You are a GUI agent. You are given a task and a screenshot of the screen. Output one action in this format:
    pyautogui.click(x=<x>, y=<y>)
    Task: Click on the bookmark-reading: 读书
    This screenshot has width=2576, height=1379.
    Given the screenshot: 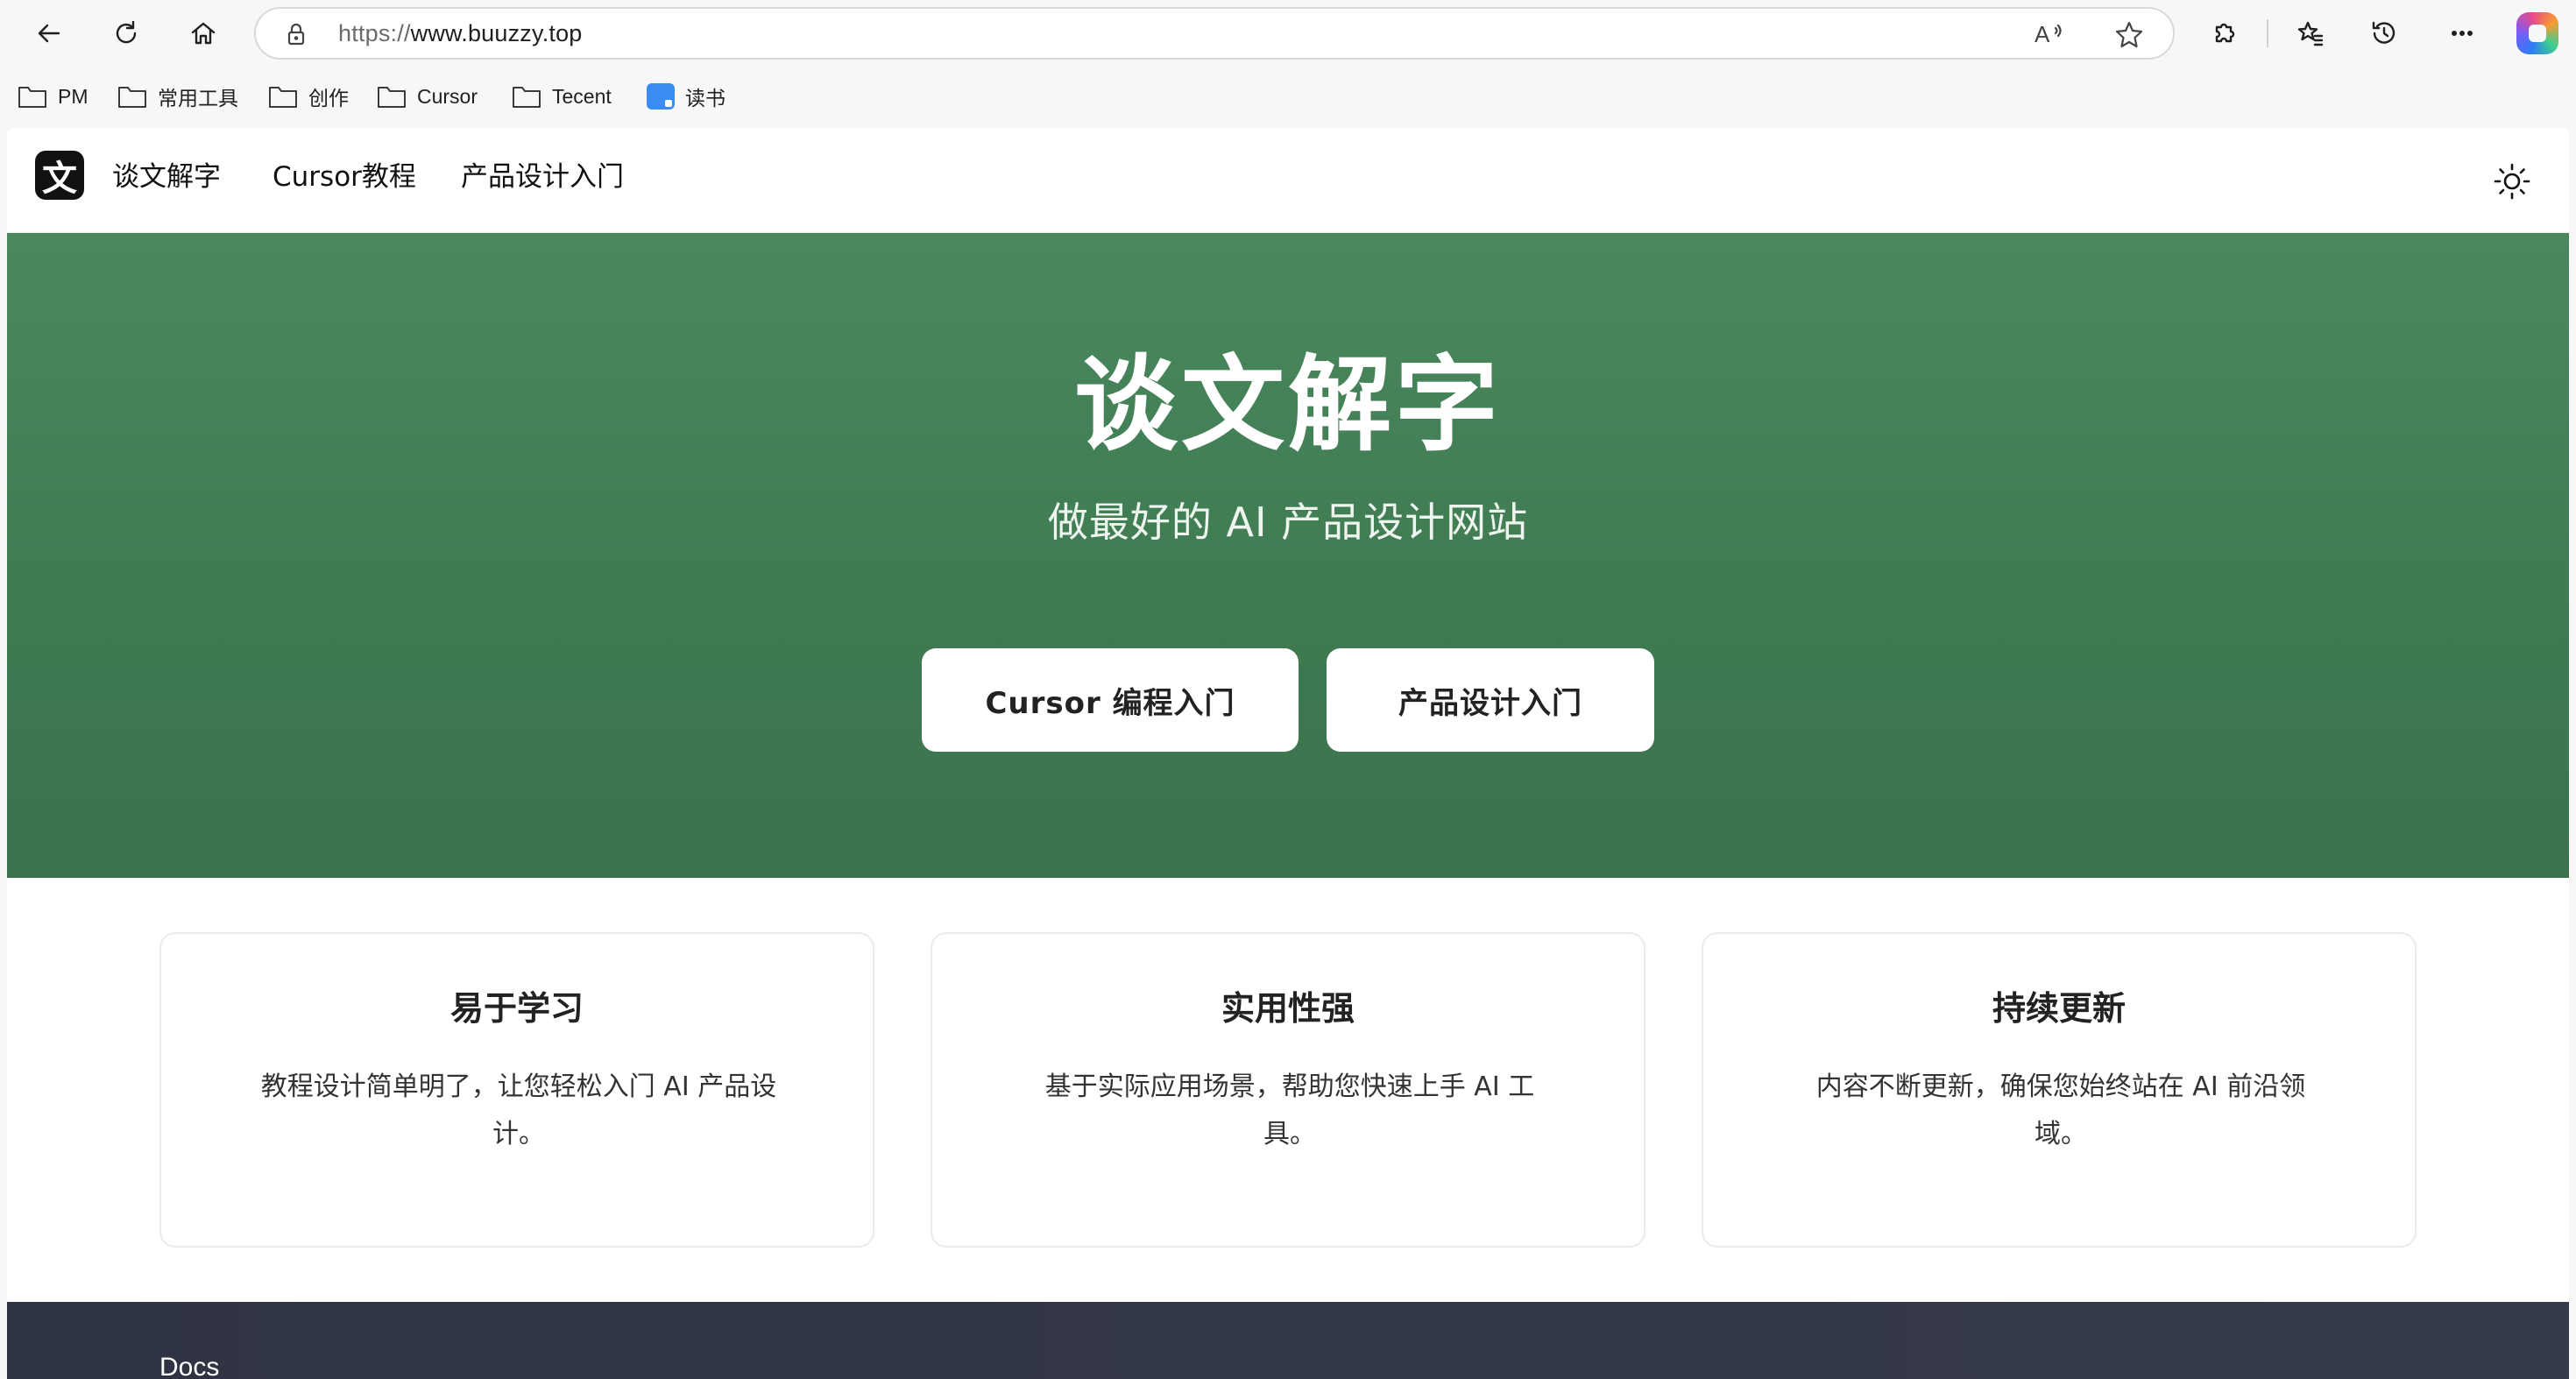 What is the action you would take?
    pyautogui.click(x=686, y=97)
    